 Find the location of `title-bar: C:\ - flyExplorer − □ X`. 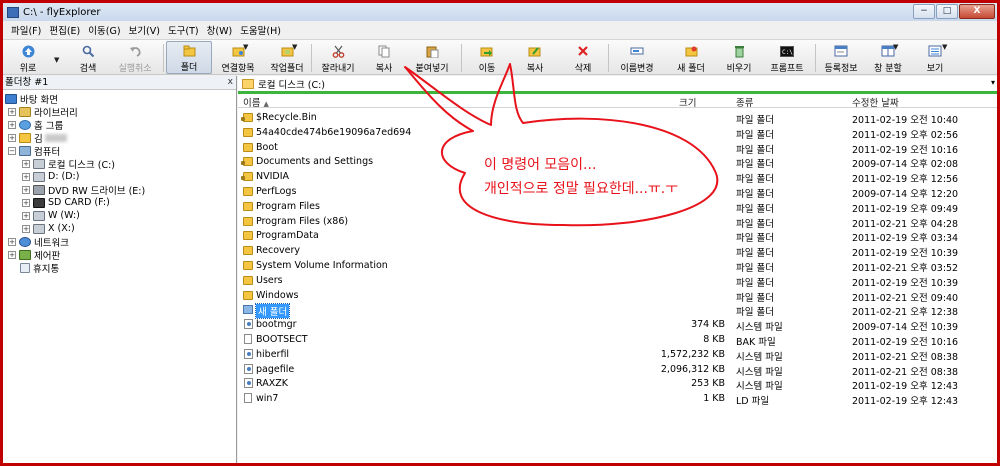

title-bar: C:\ - flyExplorer − □ X is located at coordinates (500, 12).